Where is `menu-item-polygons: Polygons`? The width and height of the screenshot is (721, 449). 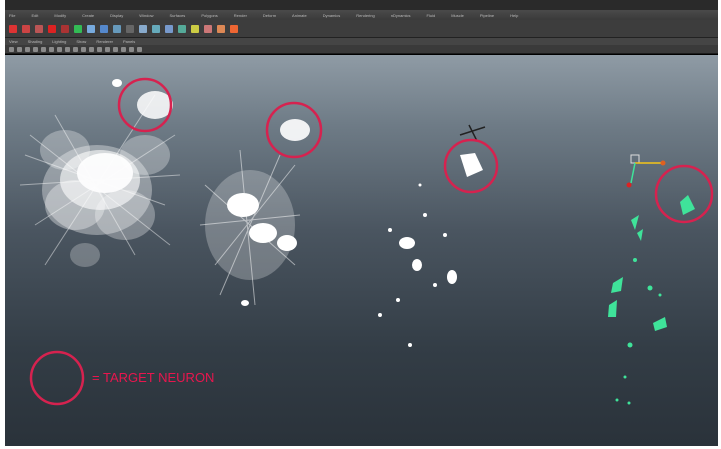
menu-item-polygons: Polygons is located at coordinates (209, 15).